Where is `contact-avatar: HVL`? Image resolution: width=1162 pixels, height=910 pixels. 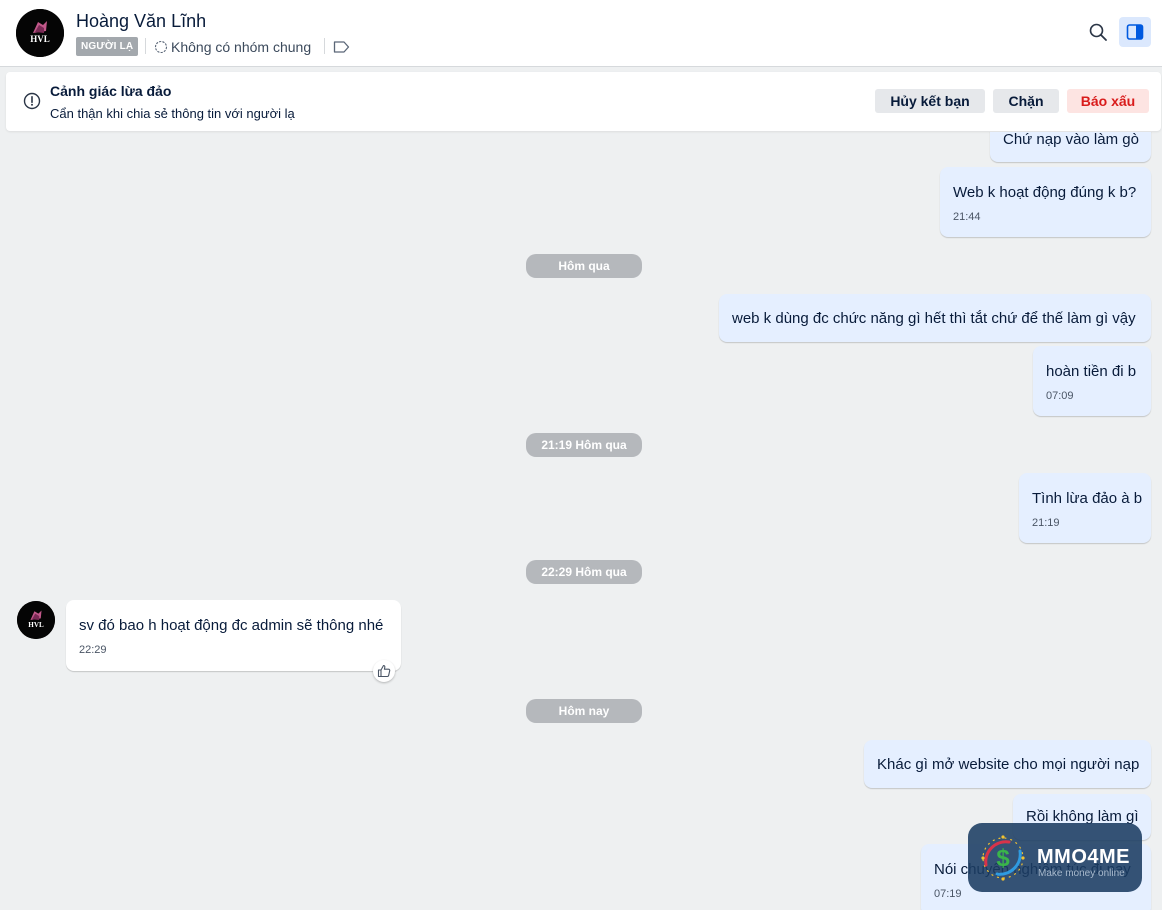 contact-avatar: HVL is located at coordinates (40, 33).